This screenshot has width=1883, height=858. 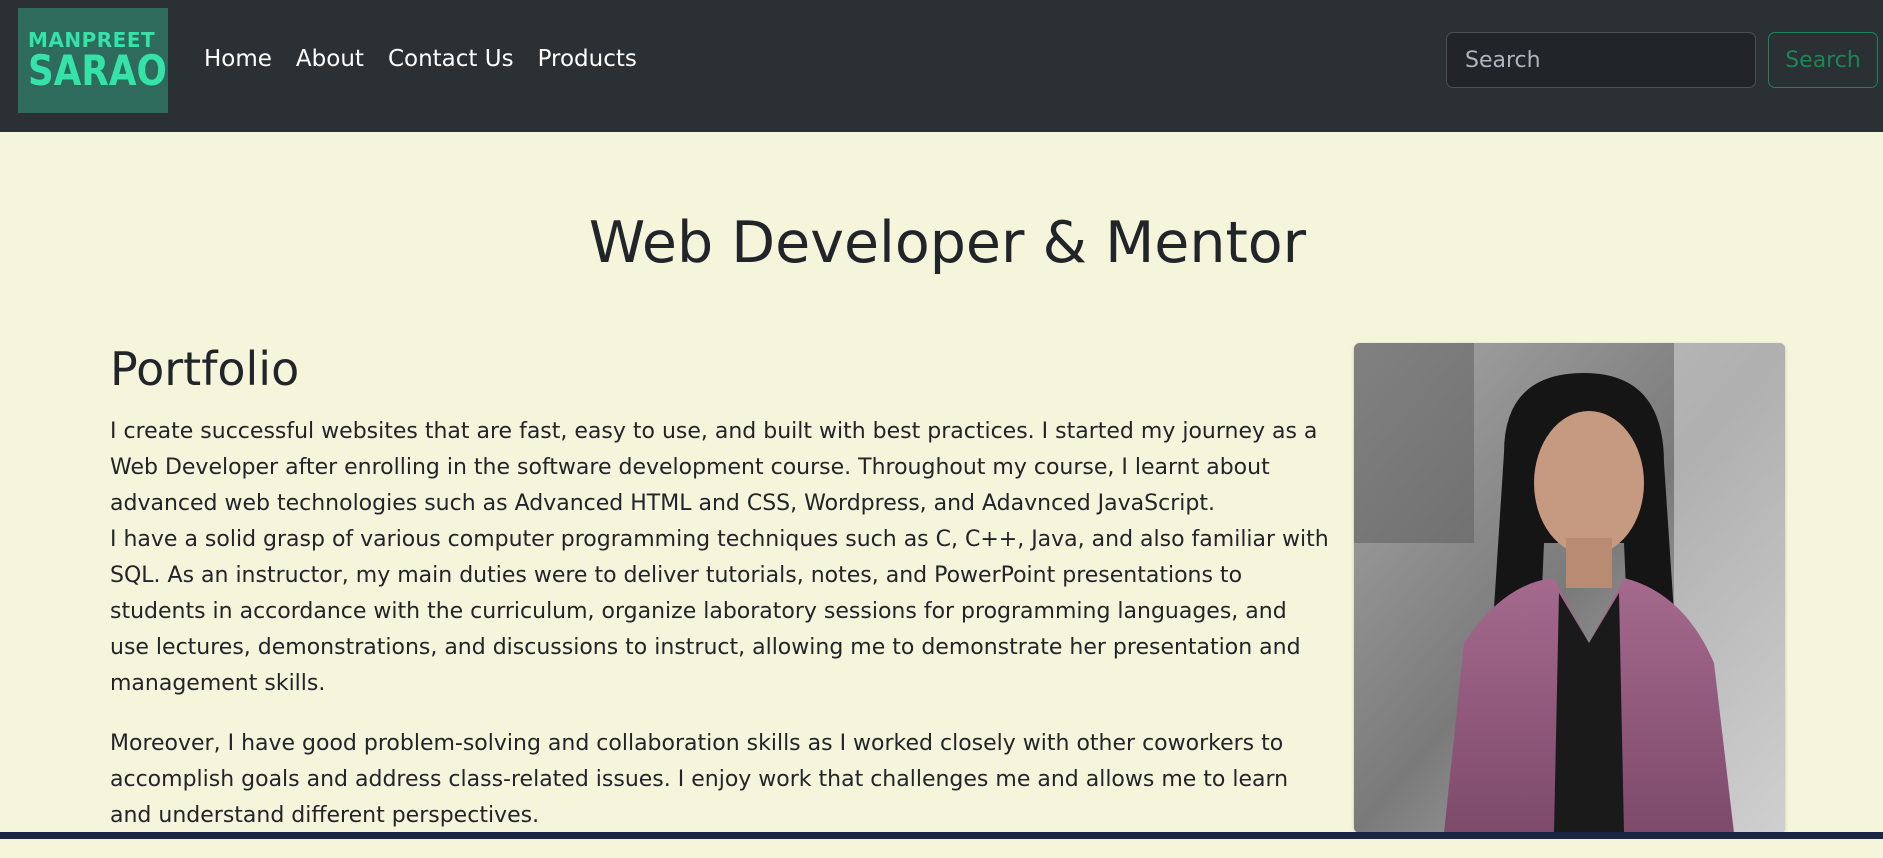 I want to click on footer-edge, so click(x=941, y=835).